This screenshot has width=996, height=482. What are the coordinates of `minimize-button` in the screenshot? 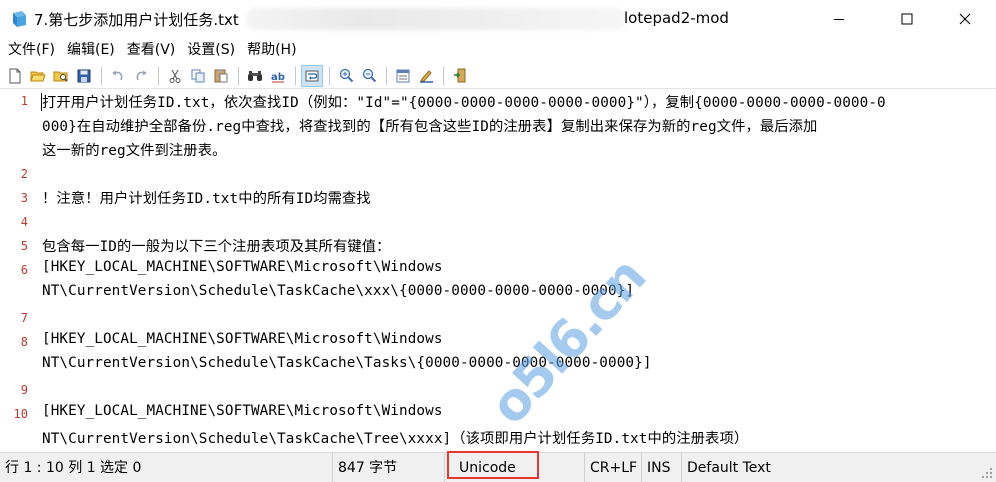 It's located at (839, 19).